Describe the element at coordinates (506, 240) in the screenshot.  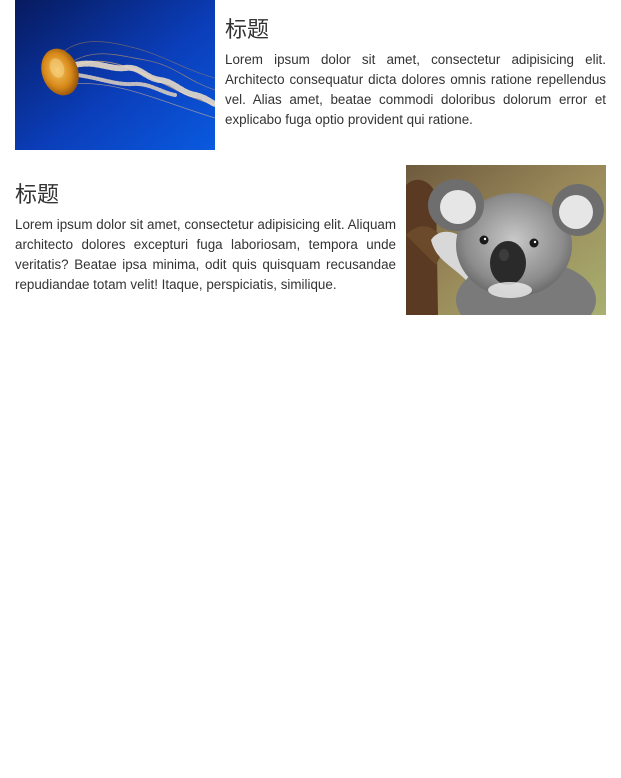
I see `koala-image` at that location.